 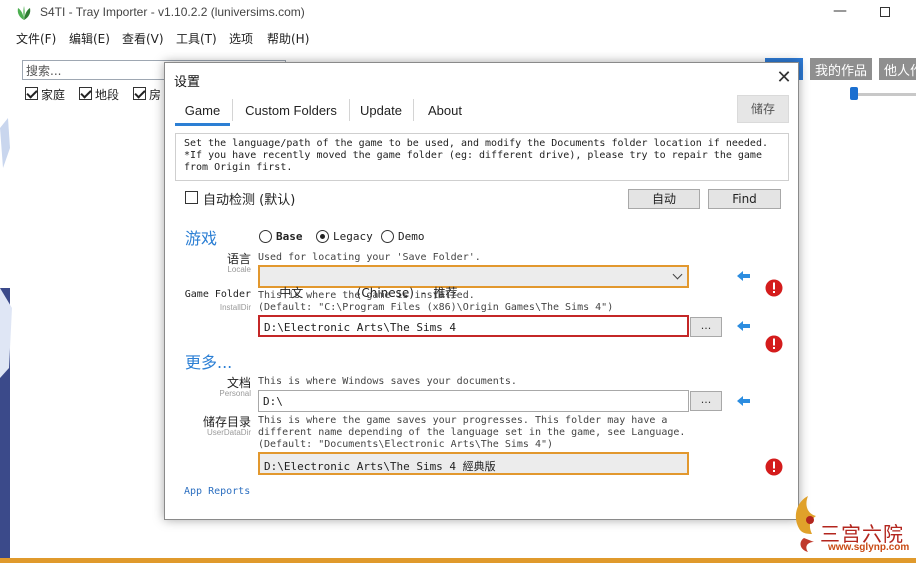 What do you see at coordinates (289, 236) in the screenshot?
I see `radio-label: Base` at bounding box center [289, 236].